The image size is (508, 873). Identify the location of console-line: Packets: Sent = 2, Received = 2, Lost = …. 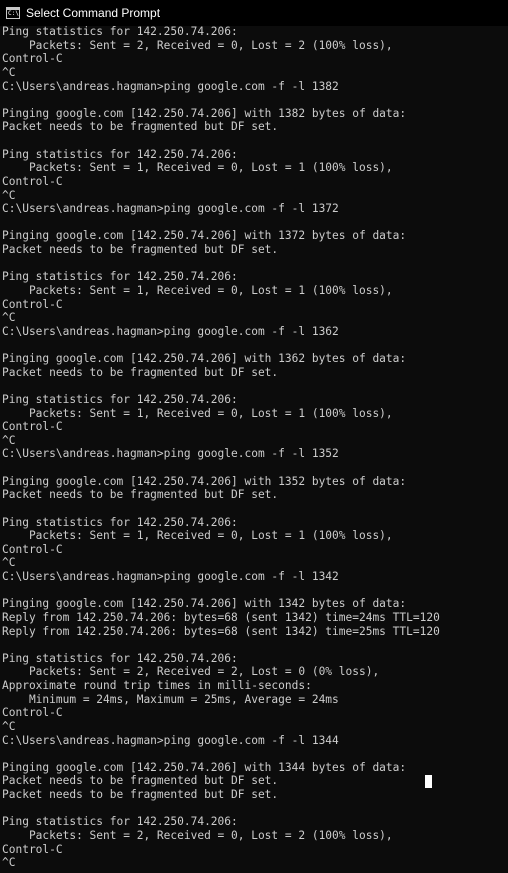
(191, 672).